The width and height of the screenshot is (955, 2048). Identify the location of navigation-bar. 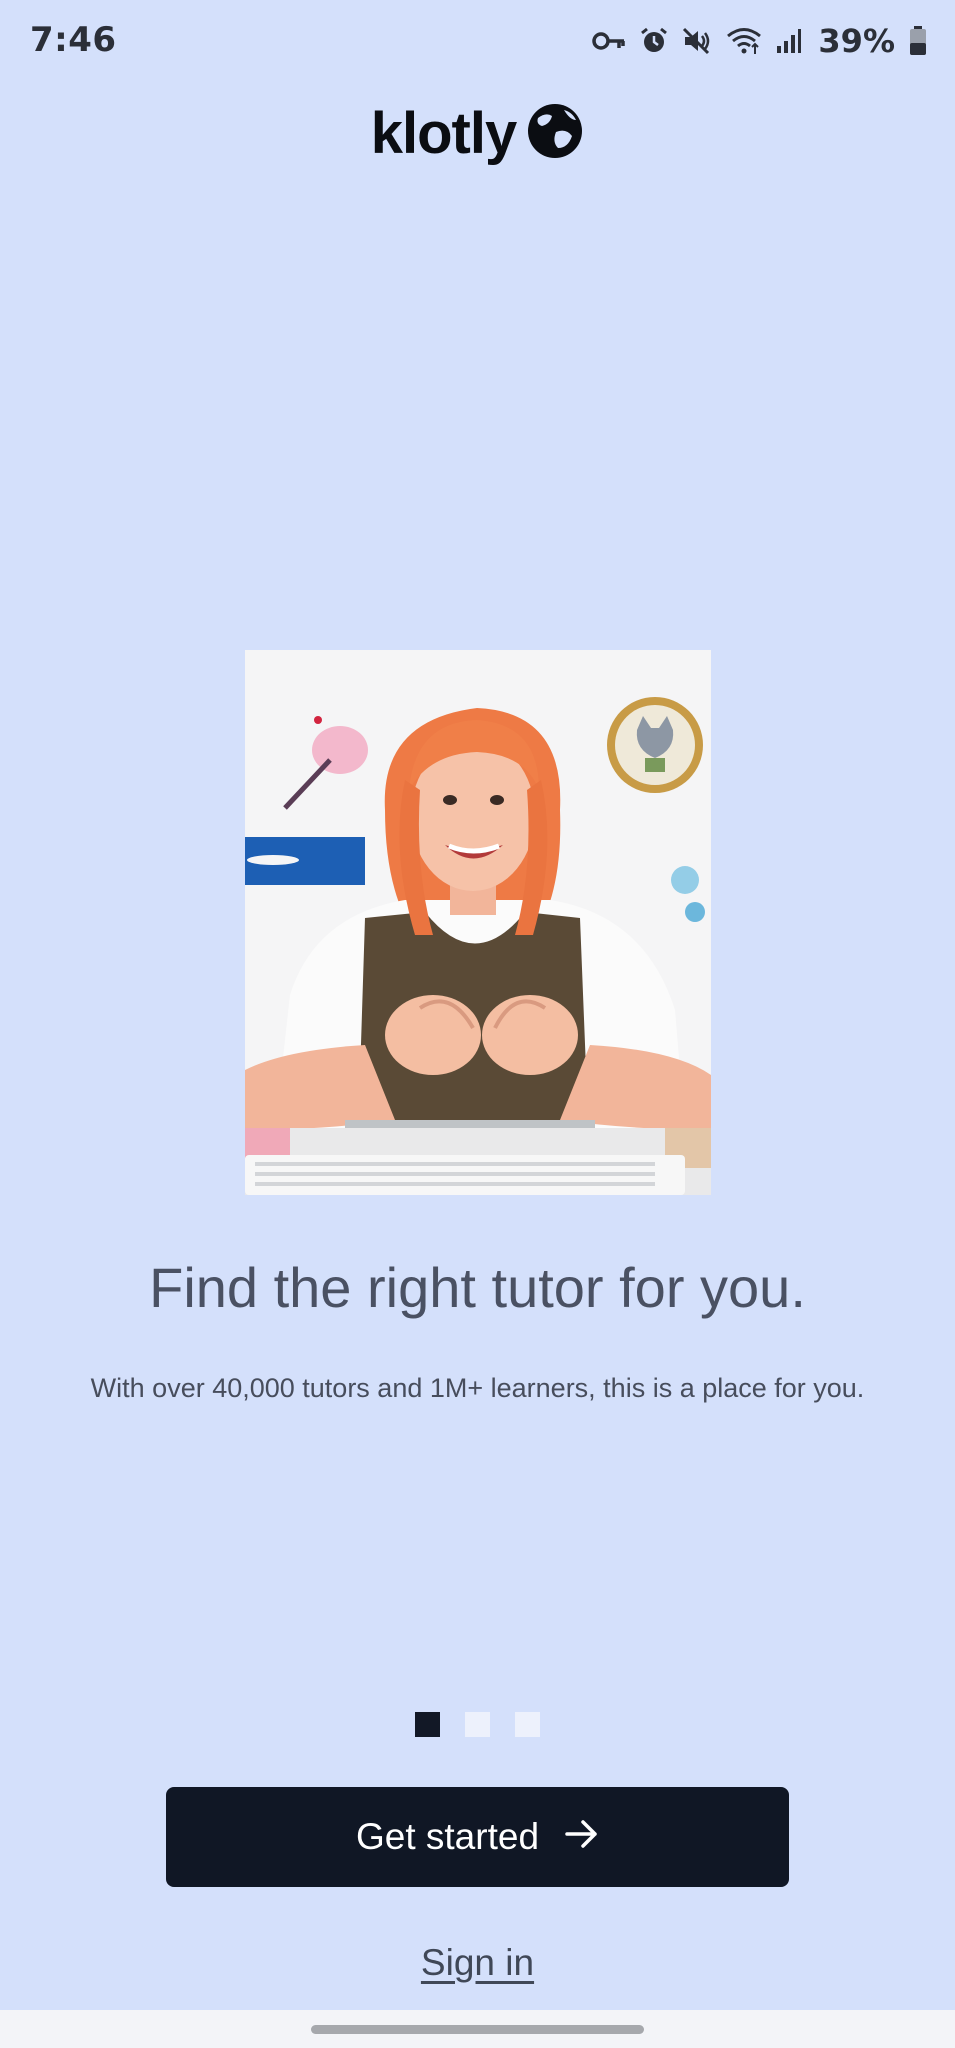
(477, 2029).